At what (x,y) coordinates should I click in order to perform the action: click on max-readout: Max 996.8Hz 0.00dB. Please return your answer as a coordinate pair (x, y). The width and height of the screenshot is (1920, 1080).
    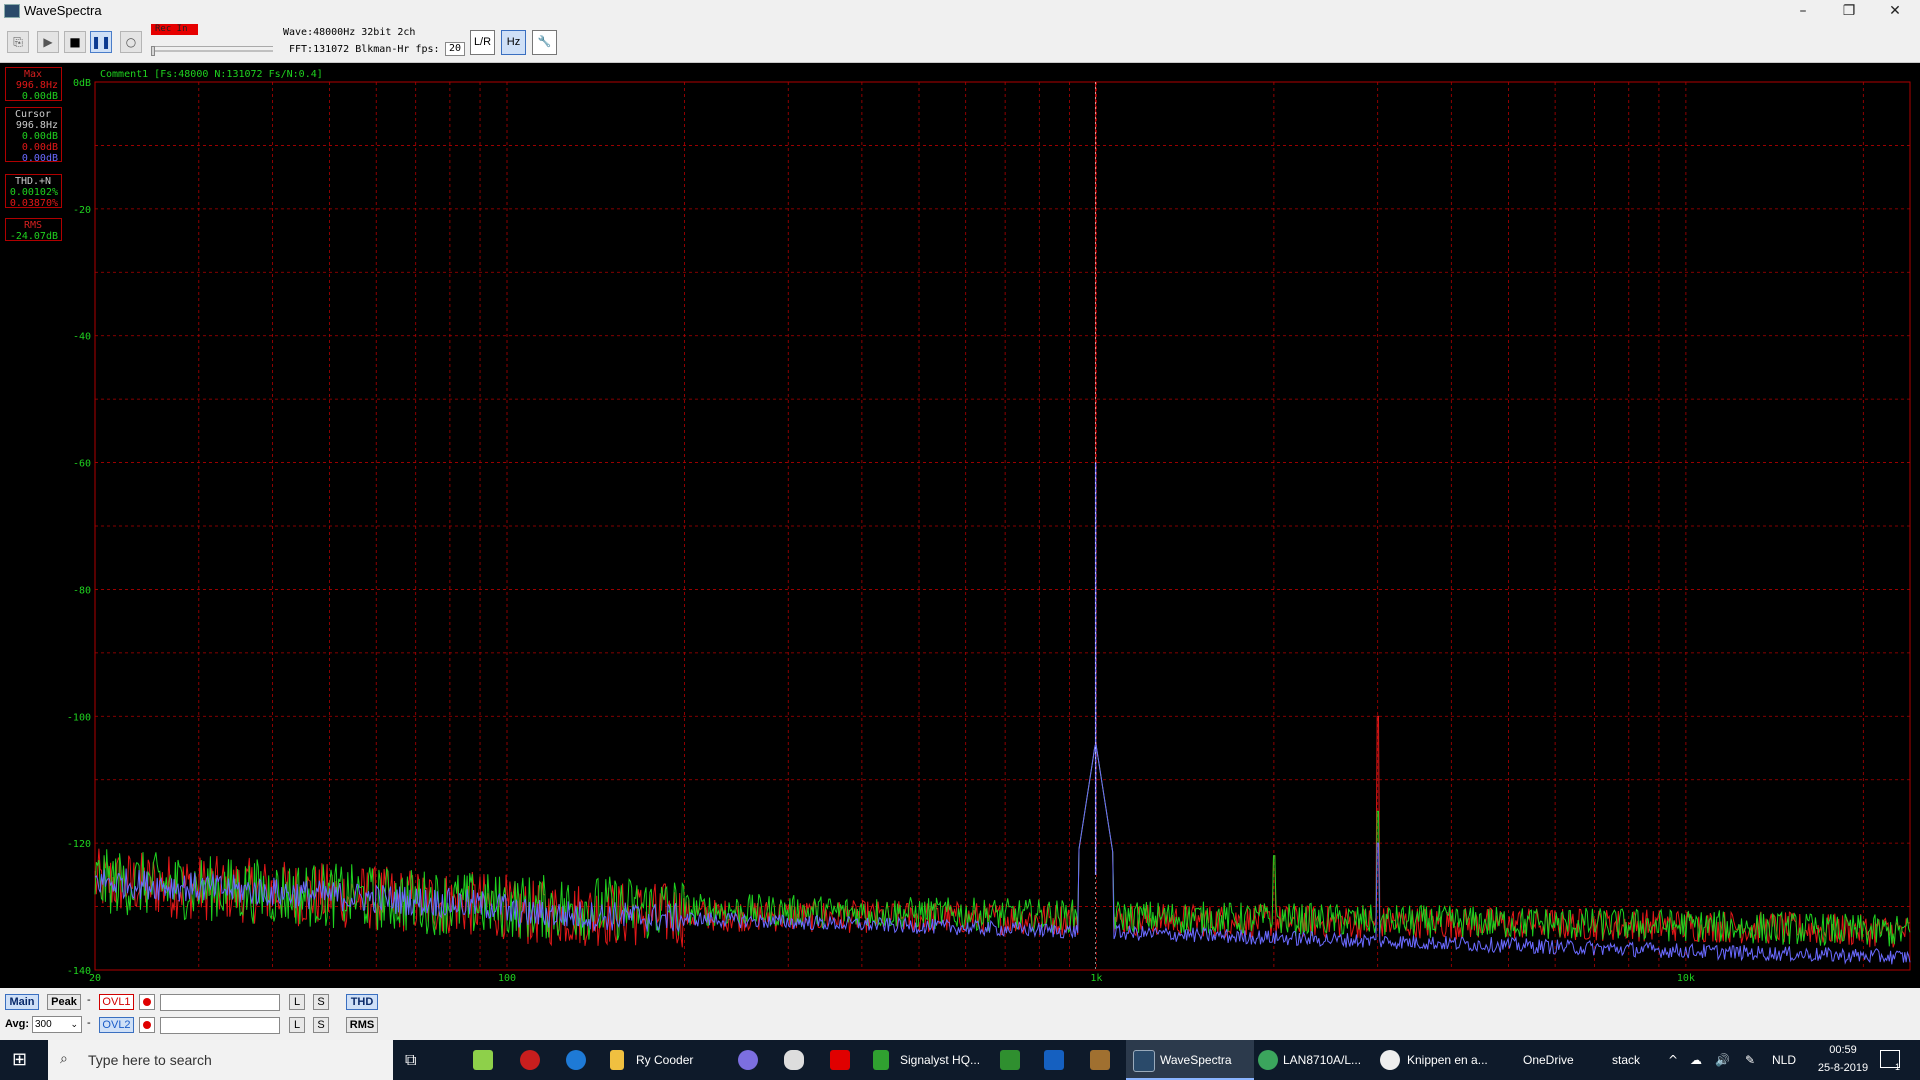
    Looking at the image, I should click on (33, 84).